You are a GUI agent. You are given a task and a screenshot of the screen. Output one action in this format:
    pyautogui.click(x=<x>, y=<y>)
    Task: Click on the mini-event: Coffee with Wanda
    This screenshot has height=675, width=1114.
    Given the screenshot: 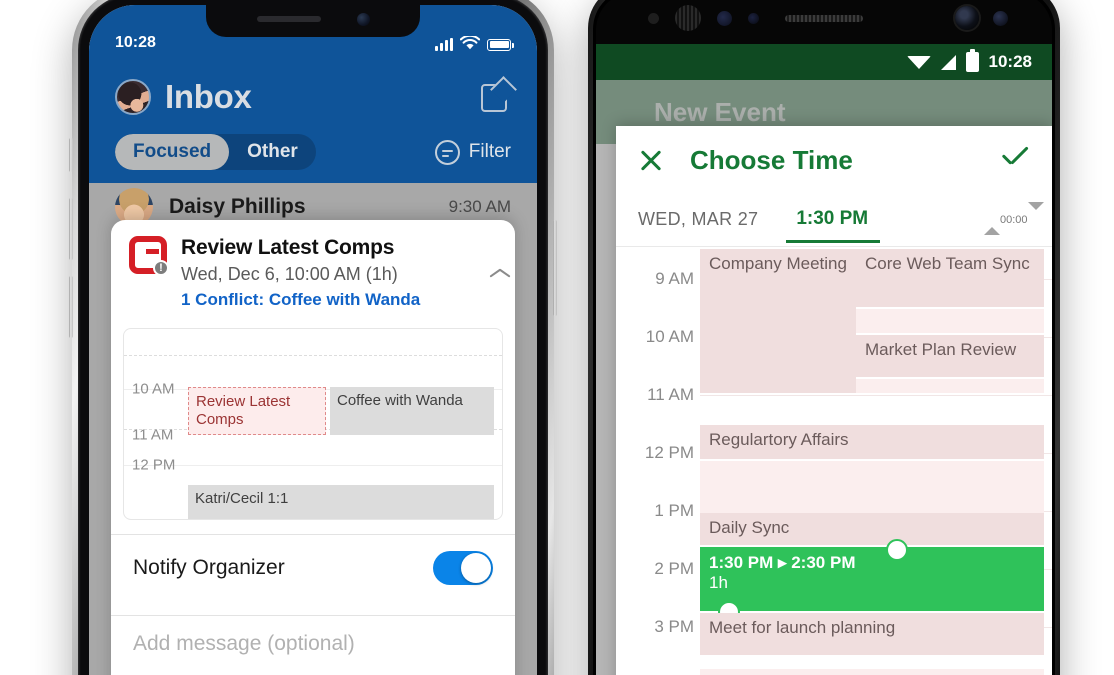 What is the action you would take?
    pyautogui.click(x=412, y=411)
    